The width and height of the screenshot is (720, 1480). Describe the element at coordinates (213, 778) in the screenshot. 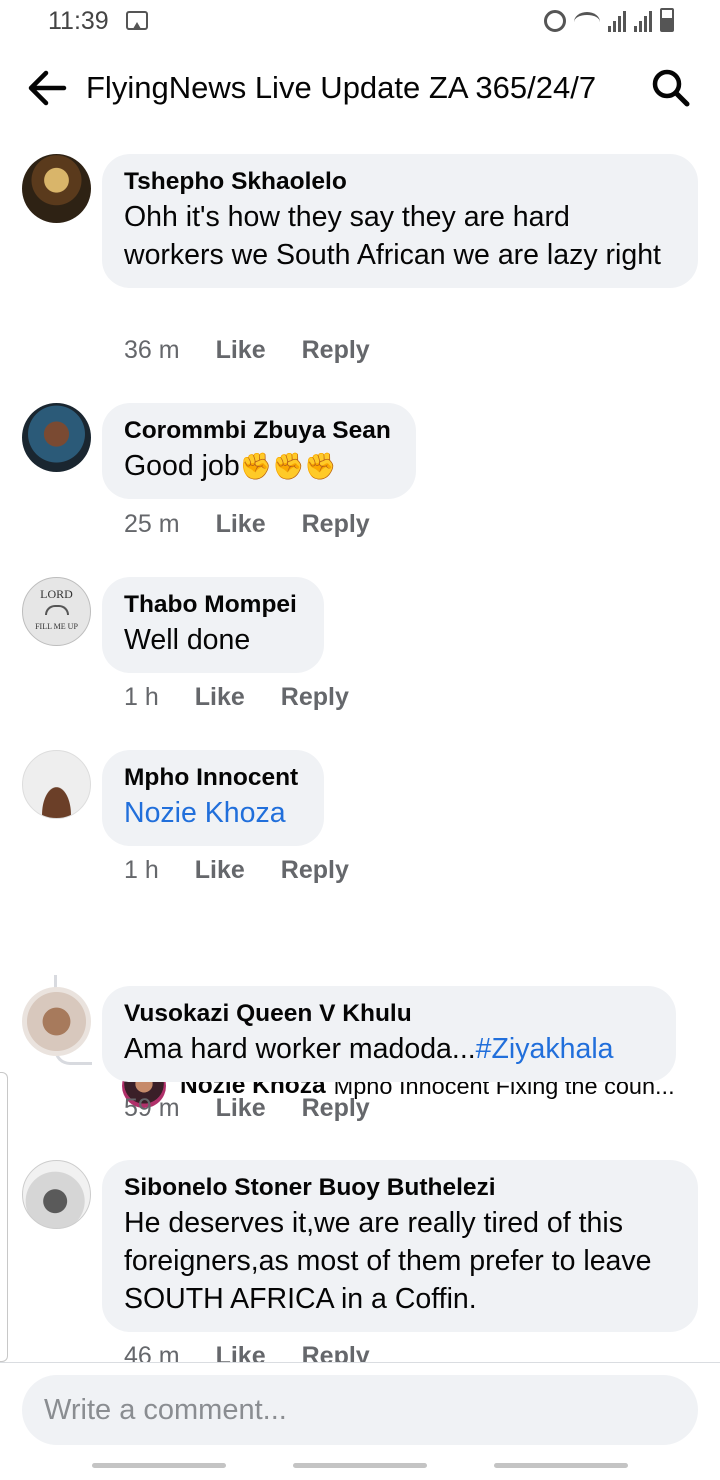

I see `comment-author: Mpho Innocent` at that location.